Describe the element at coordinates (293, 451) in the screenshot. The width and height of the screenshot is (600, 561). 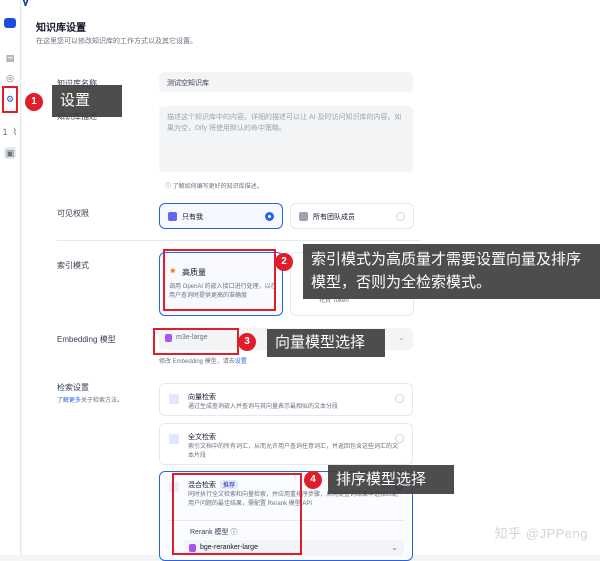
I see `retrieval-option-desc: 索引文档中的所有词汇，从而允许用户查询任意词汇，并返回包含这些词汇的文本片段` at that location.